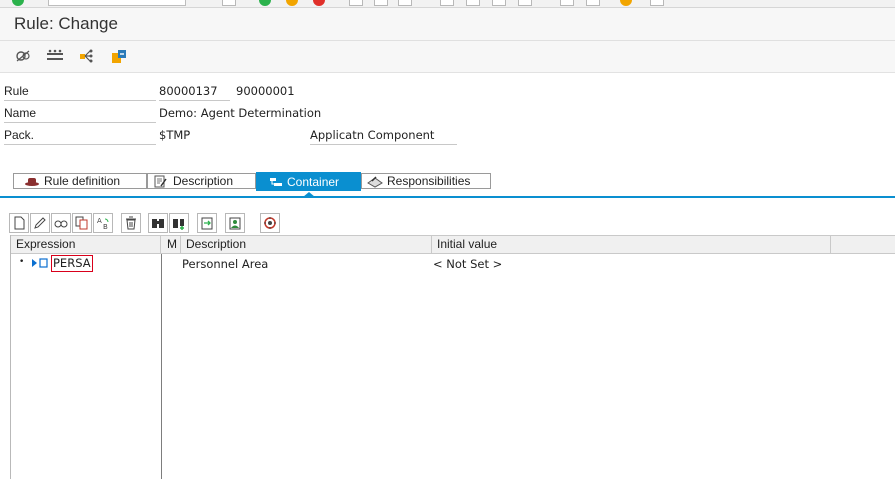  What do you see at coordinates (473, 3) in the screenshot?
I see `previous-page-icon` at bounding box center [473, 3].